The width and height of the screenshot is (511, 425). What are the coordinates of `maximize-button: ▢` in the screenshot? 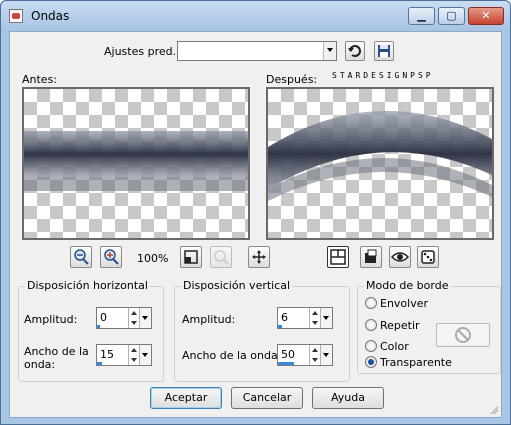 It's located at (451, 16).